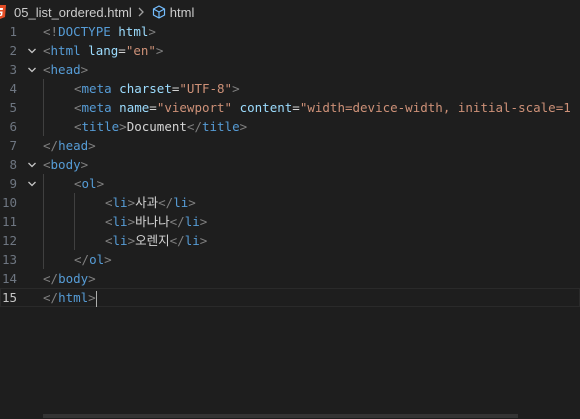  I want to click on code-text: <li>사과</li>, so click(150, 202).